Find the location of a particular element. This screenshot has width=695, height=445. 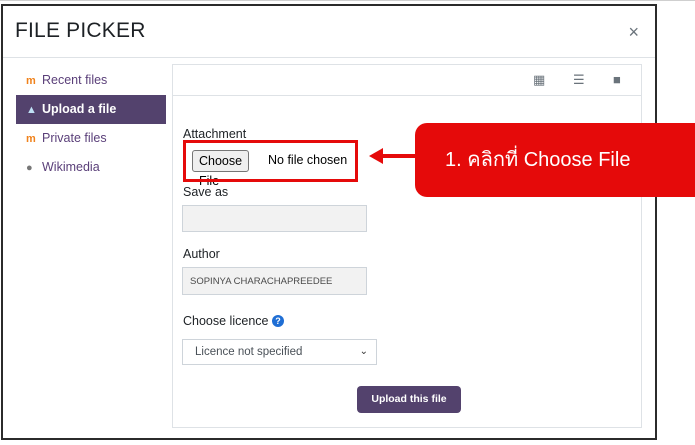

wikimedia-globe-icon: ● is located at coordinates (29, 168).